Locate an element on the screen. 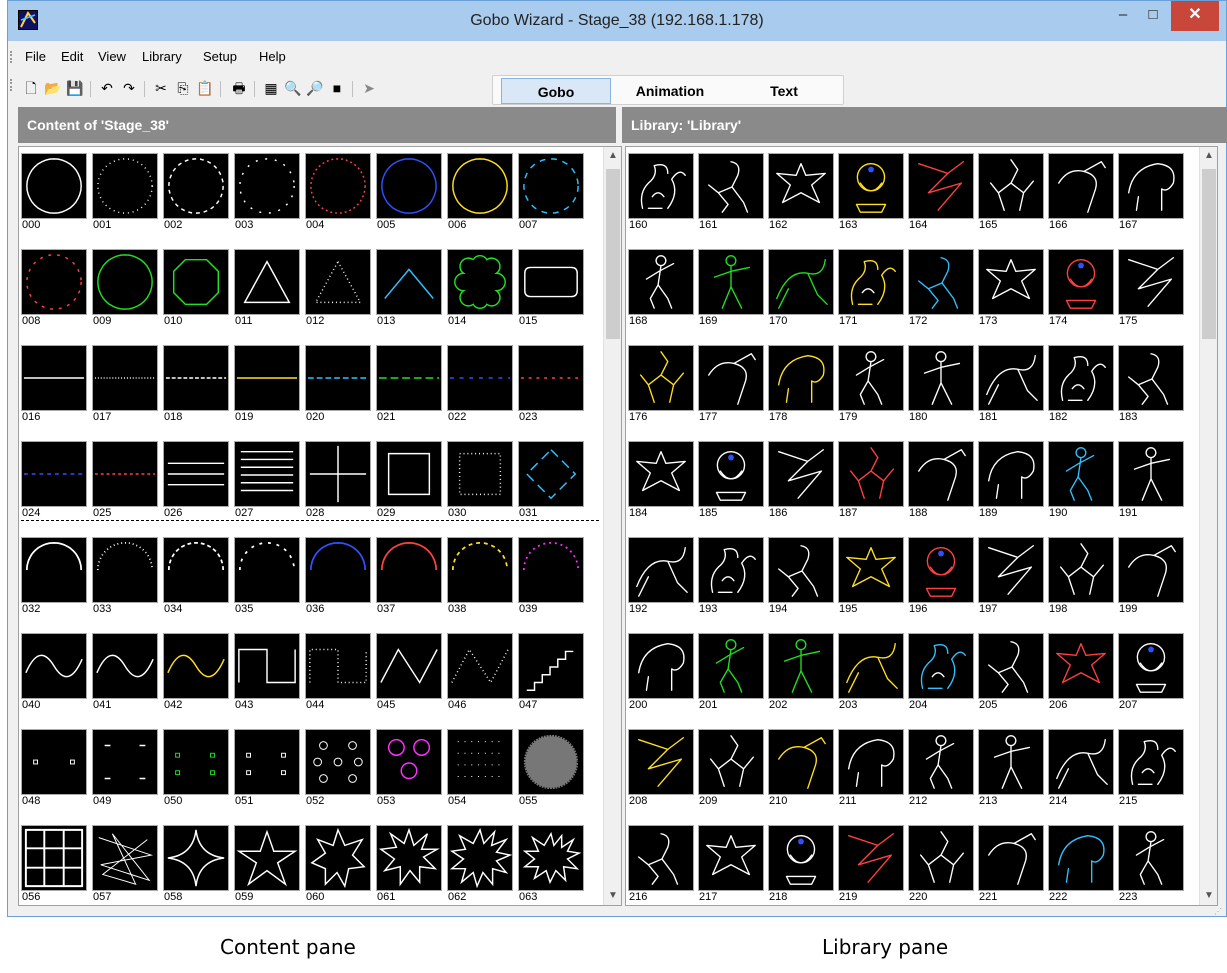 This screenshot has height=973, width=1227. gobo-thumbnail: 207 is located at coordinates (1153, 676).